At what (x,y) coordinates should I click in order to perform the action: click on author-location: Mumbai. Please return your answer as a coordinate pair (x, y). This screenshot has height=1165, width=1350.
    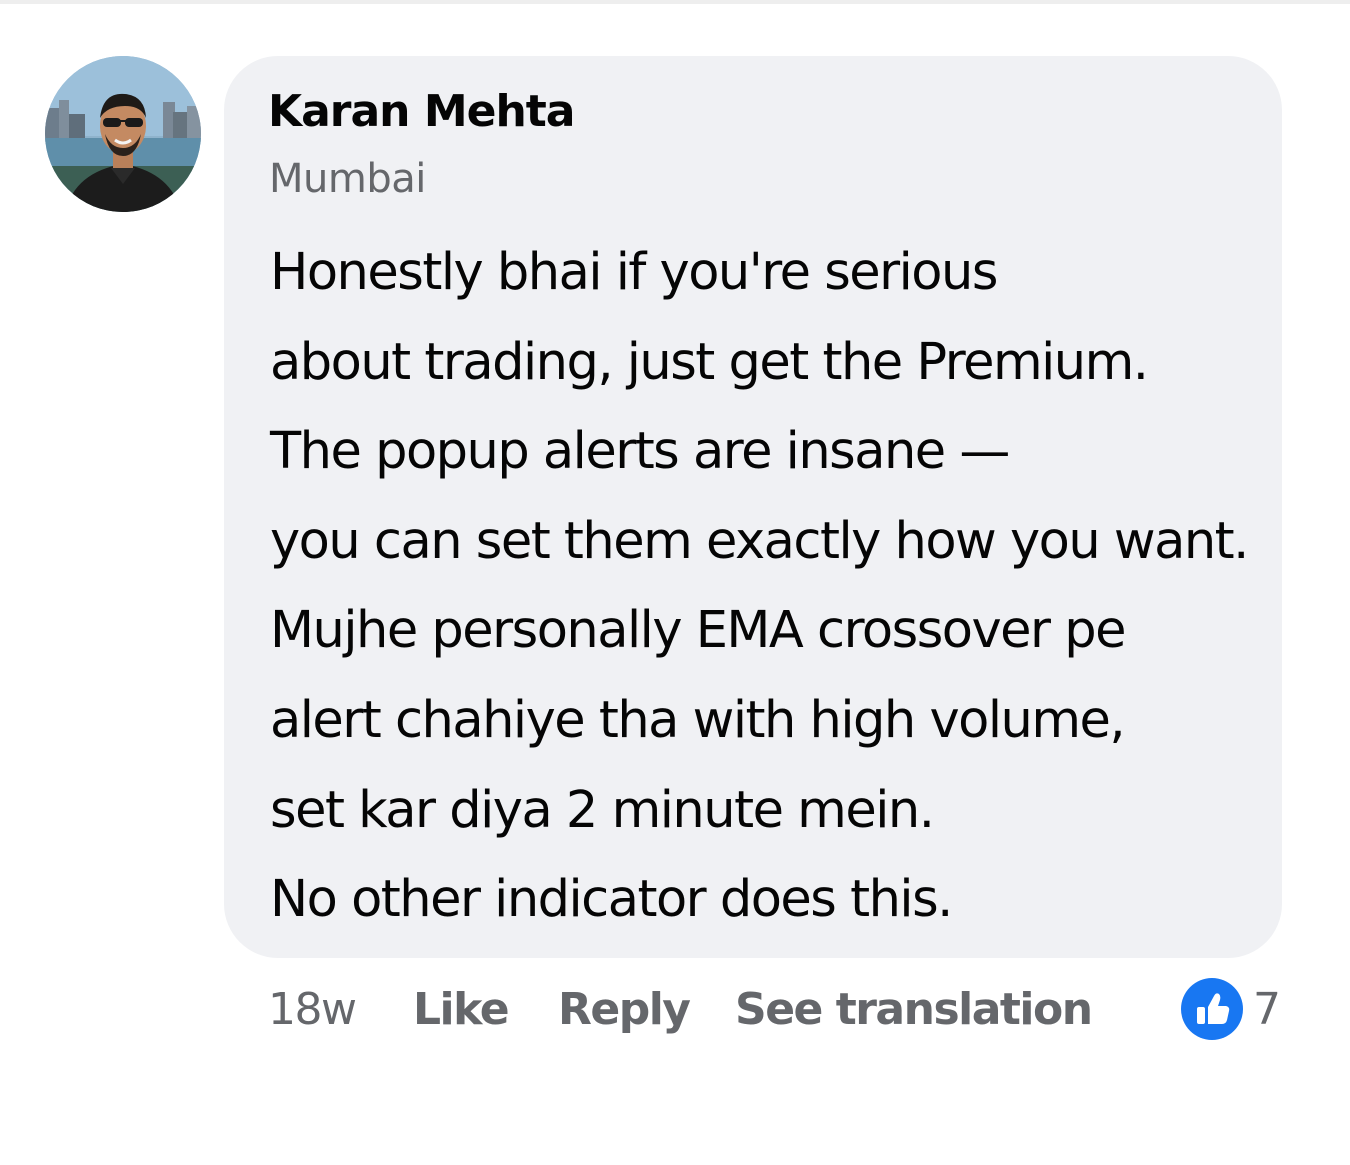
    Looking at the image, I should click on (347, 179).